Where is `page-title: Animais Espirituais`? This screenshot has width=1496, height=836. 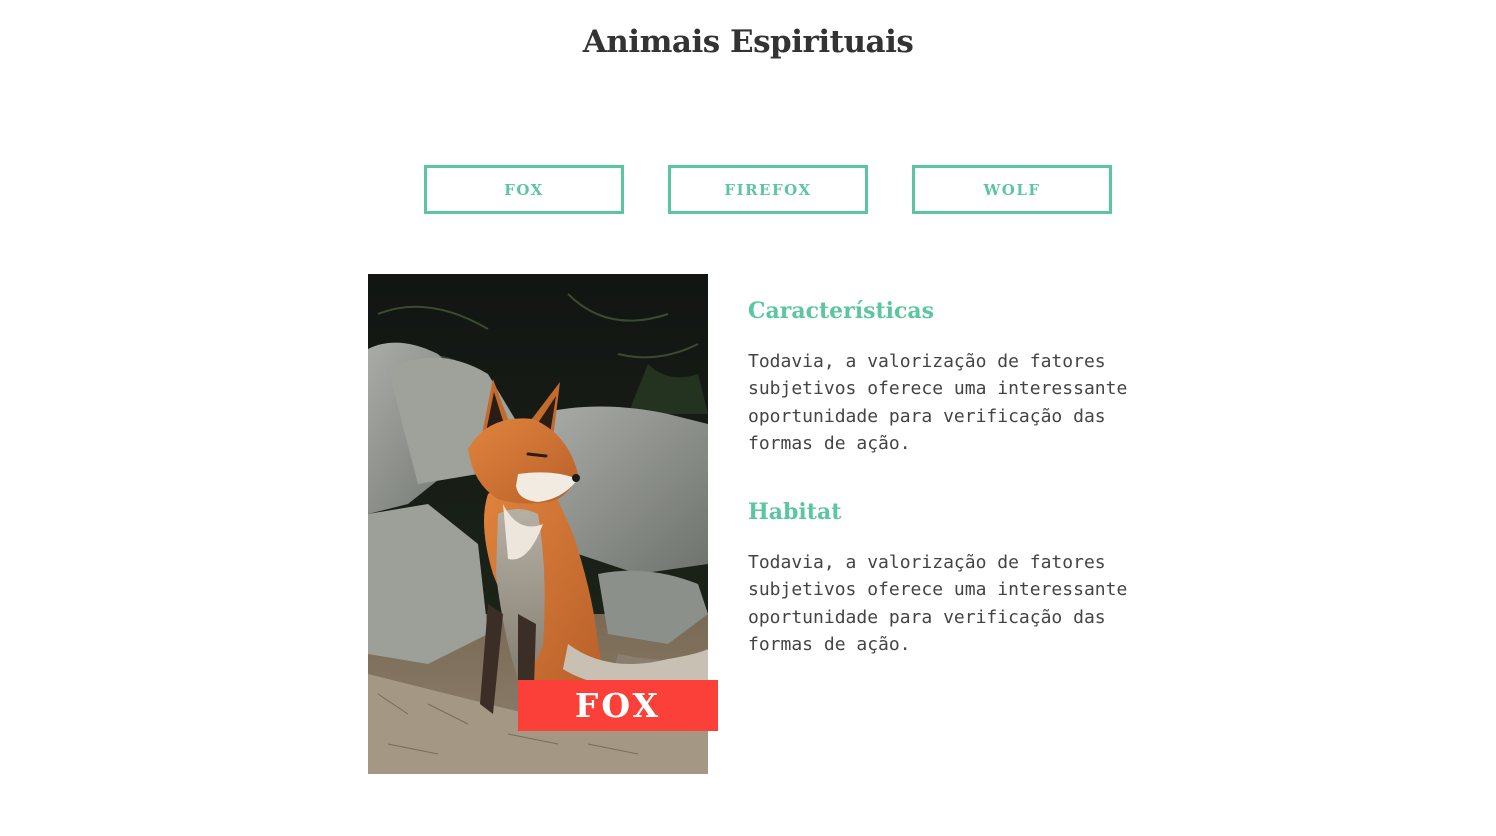 page-title: Animais Espirituais is located at coordinates (748, 42).